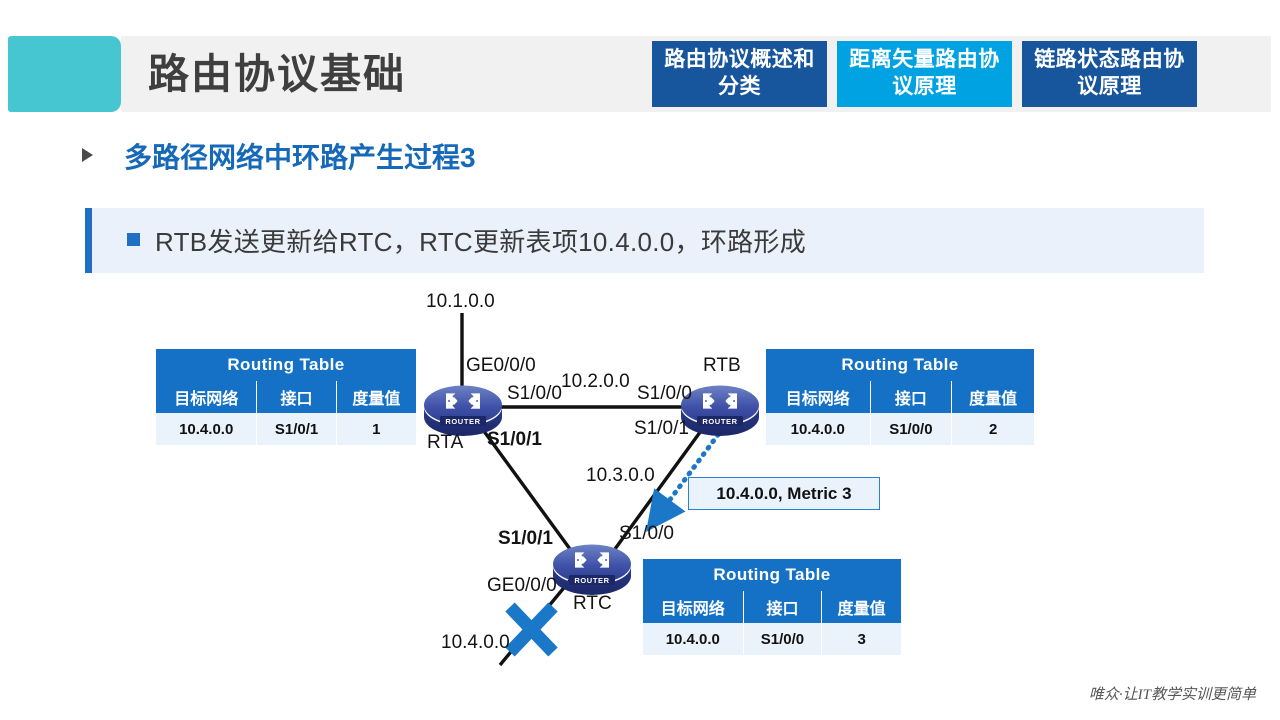  I want to click on tab-label: 链路状态路由协议原理, so click(1109, 73).